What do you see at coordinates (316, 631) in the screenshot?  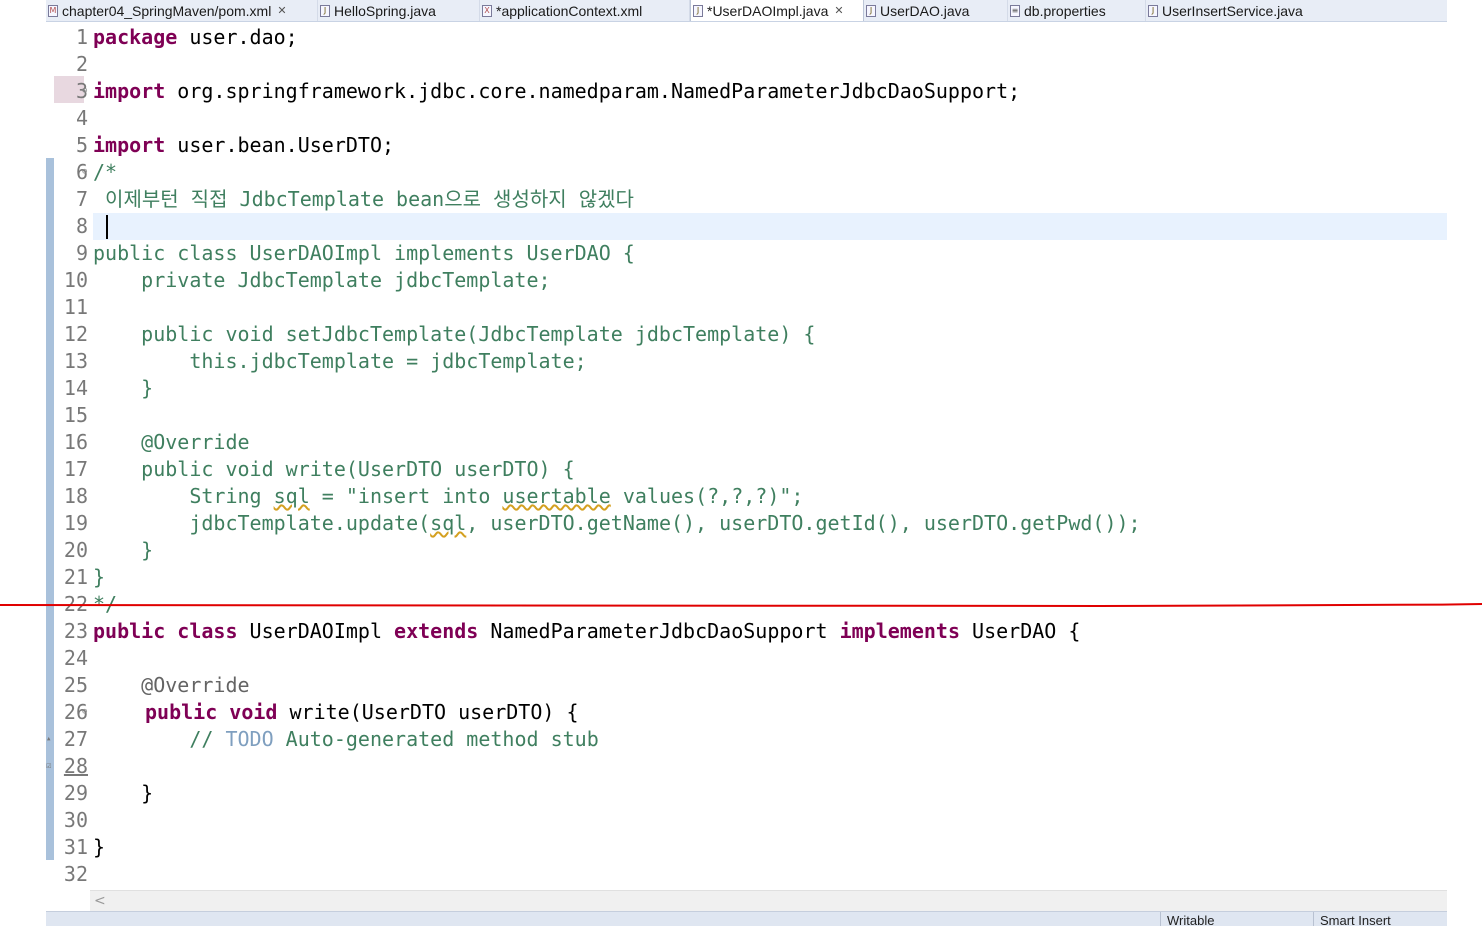 I see `code-text: UserDAOImpl` at bounding box center [316, 631].